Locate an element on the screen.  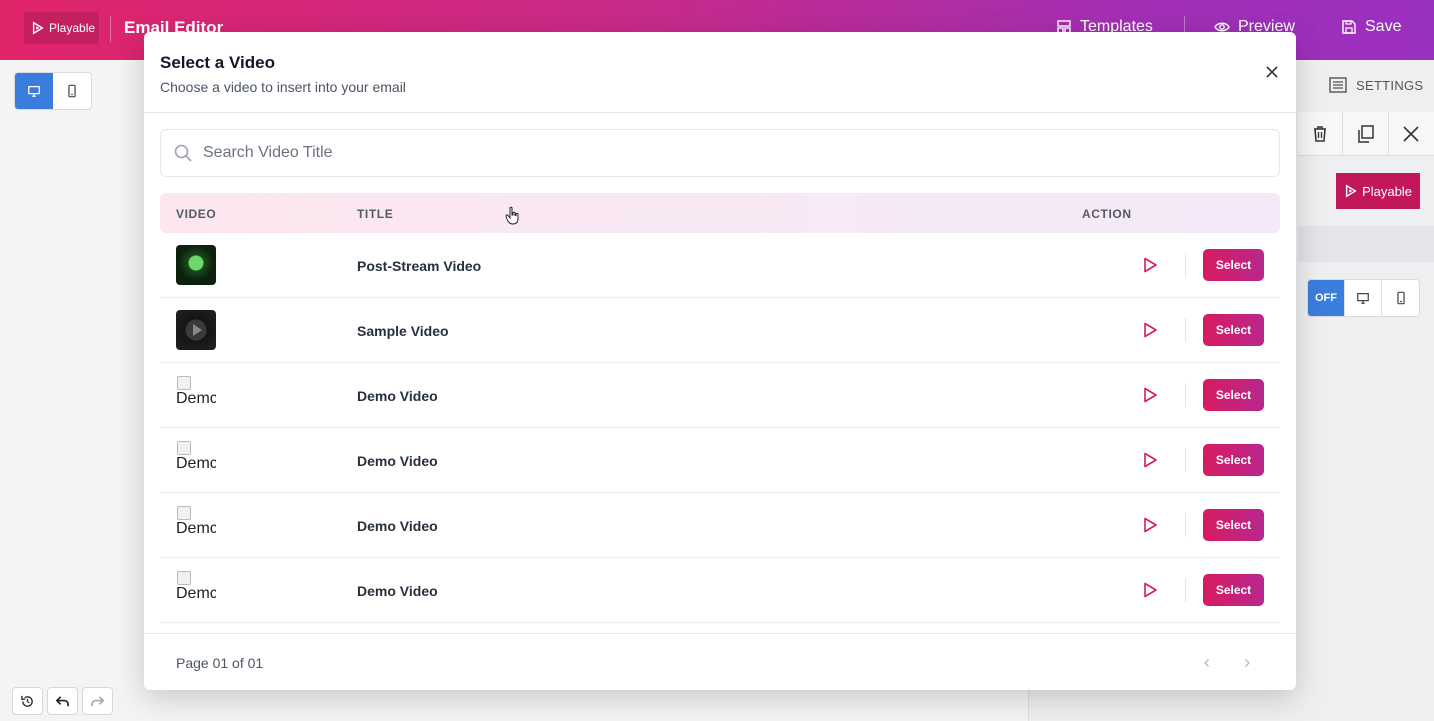
copy-icon is located at coordinates (1365, 134).